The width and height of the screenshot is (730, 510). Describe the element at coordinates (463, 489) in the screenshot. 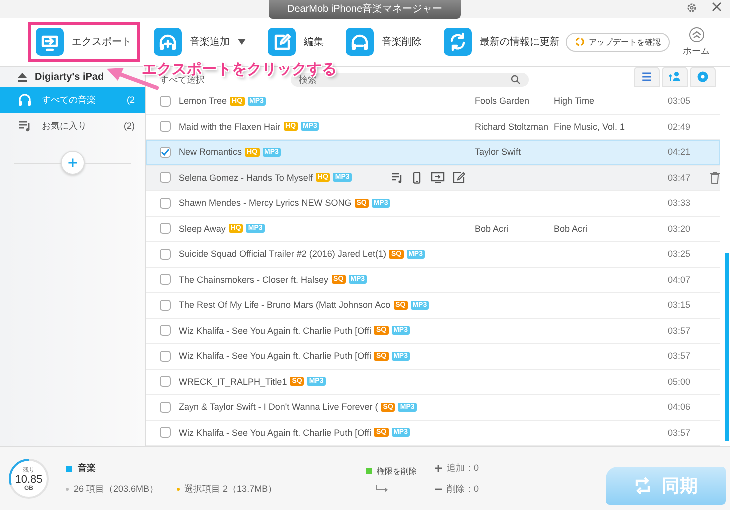

I see `deleted-count: 削除：0` at that location.